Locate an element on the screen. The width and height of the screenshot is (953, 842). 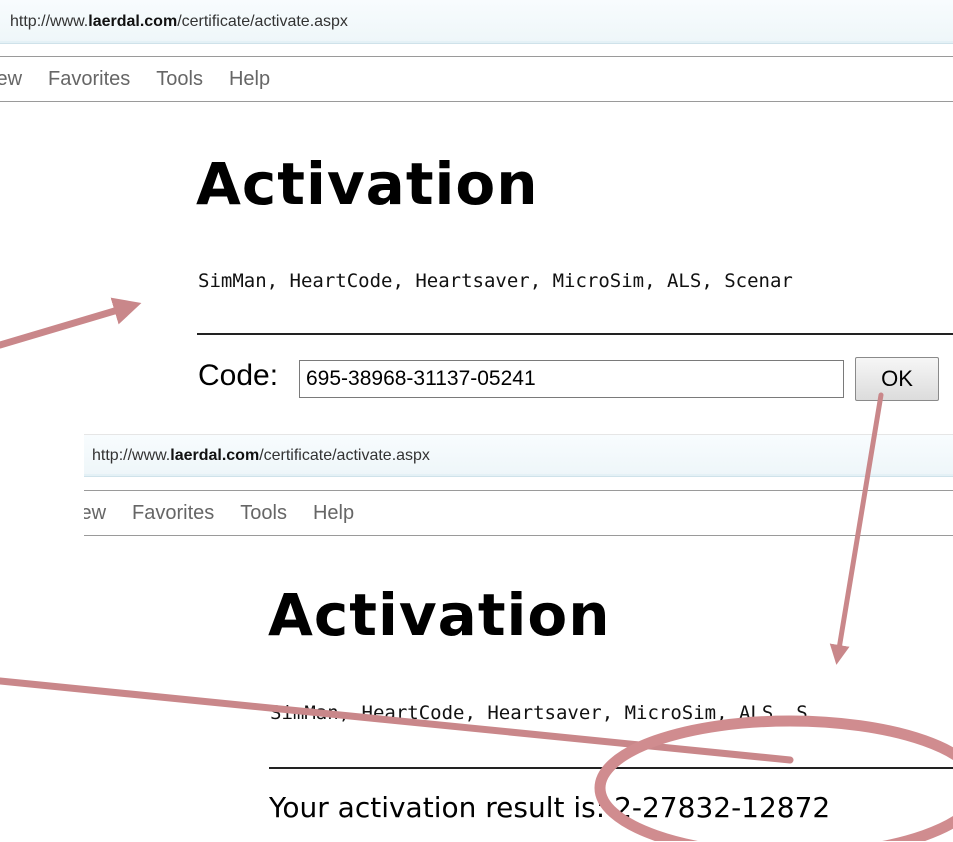
activation-result-value: 2-27832-12872 is located at coordinates (722, 807).